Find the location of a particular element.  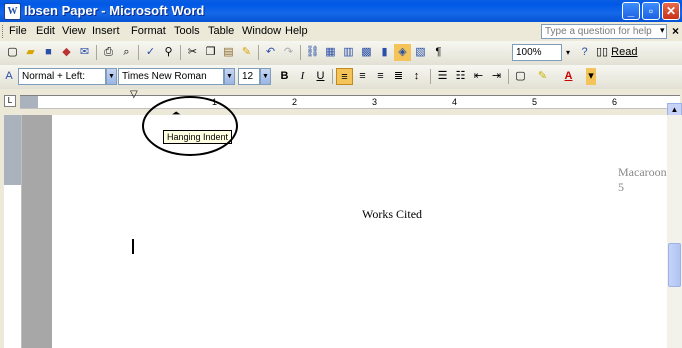

tab-selector: L is located at coordinates (10, 101).